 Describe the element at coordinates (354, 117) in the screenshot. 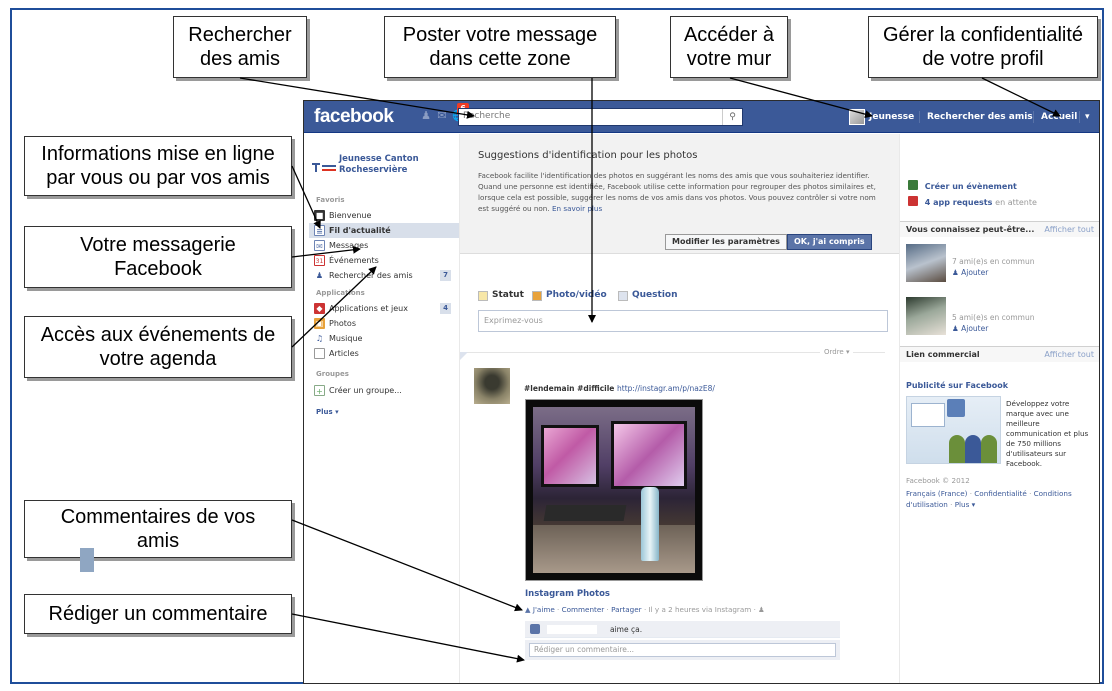

I see `facebook-logo: facebook` at that location.